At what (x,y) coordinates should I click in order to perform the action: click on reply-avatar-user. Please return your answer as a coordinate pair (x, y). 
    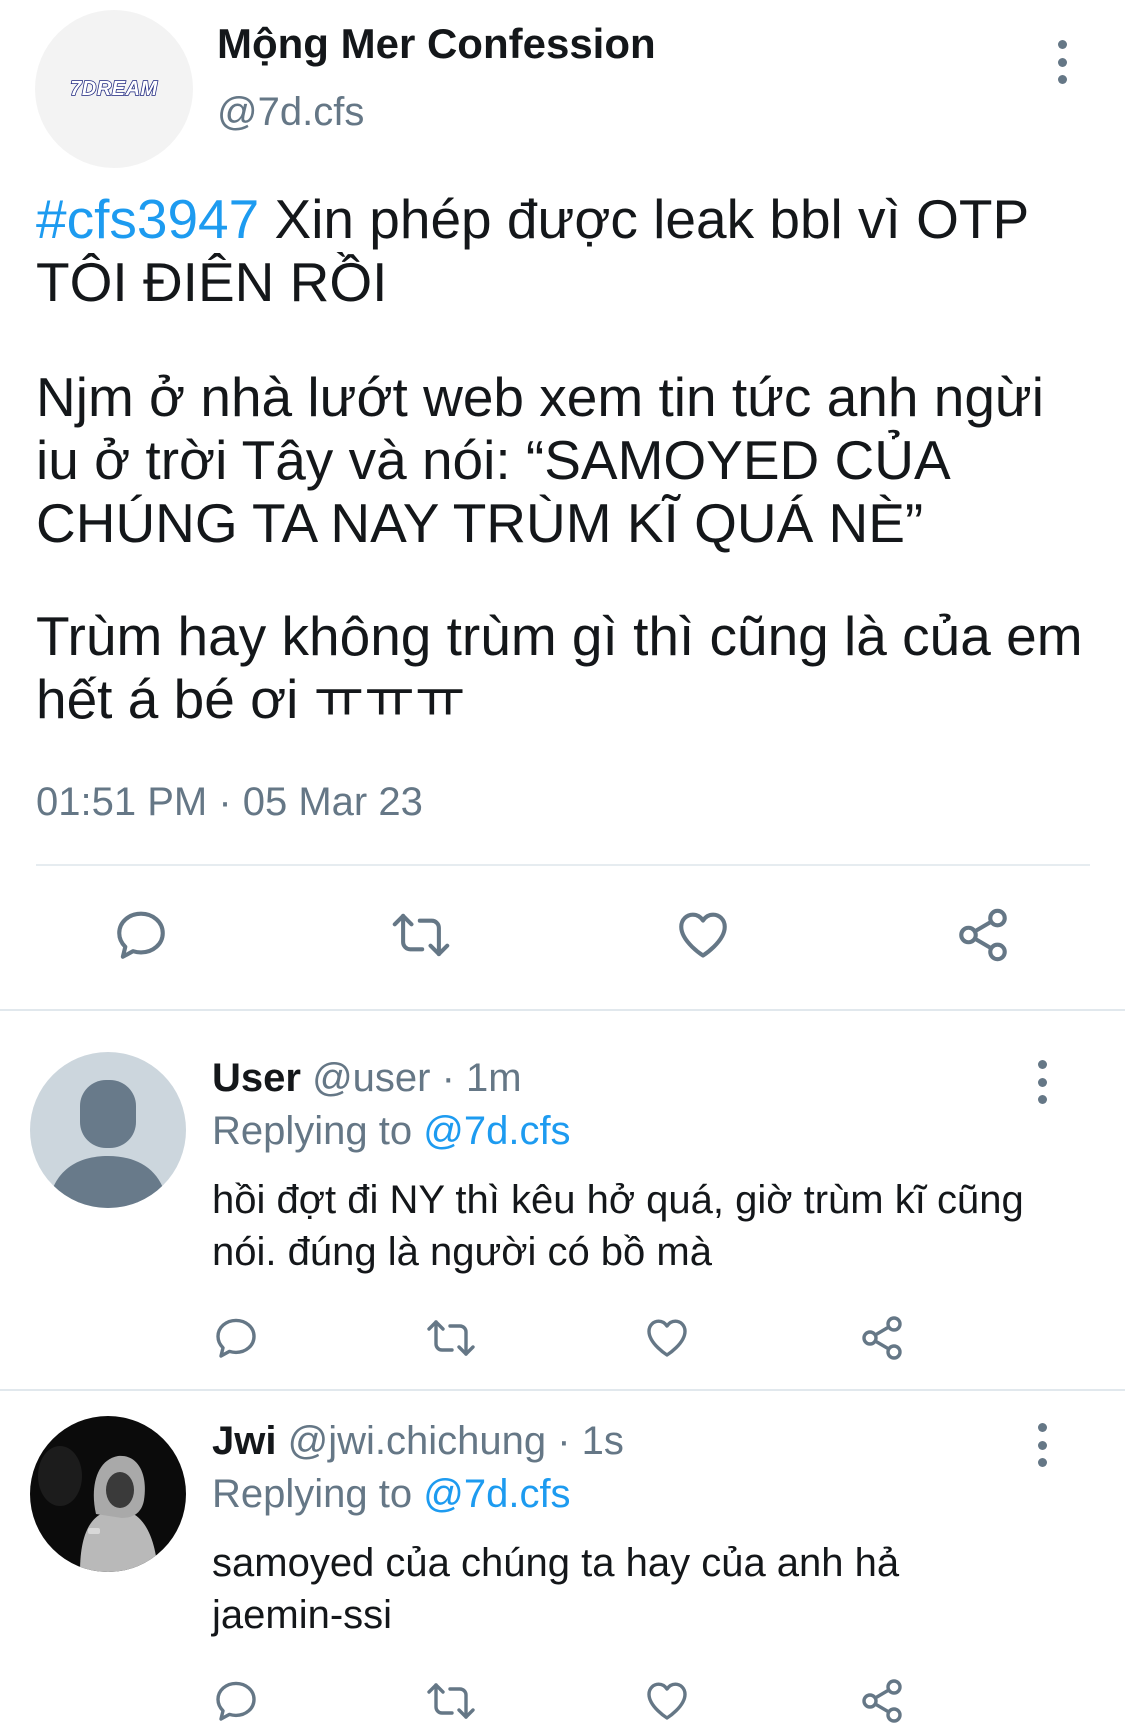
    Looking at the image, I should click on (108, 1130).